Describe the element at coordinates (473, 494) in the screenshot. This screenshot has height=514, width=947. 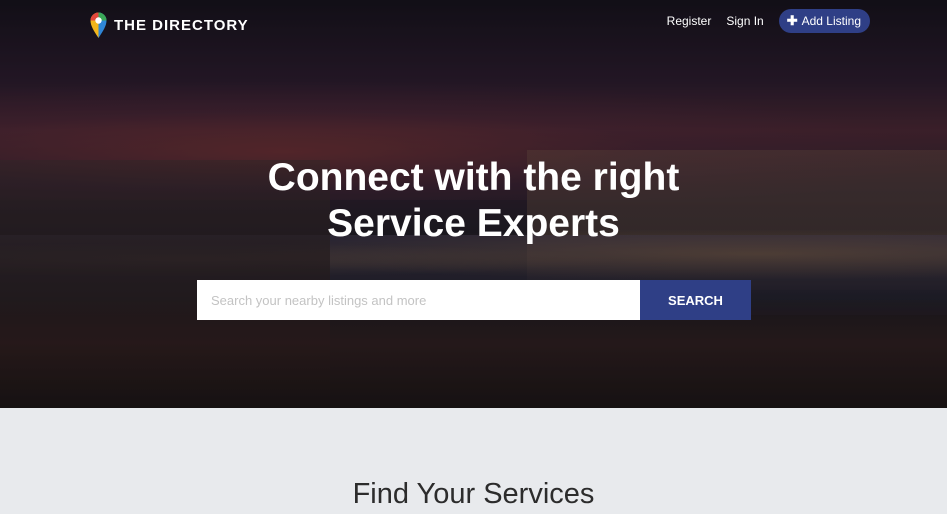
I see `section-title: Find Your Services` at that location.